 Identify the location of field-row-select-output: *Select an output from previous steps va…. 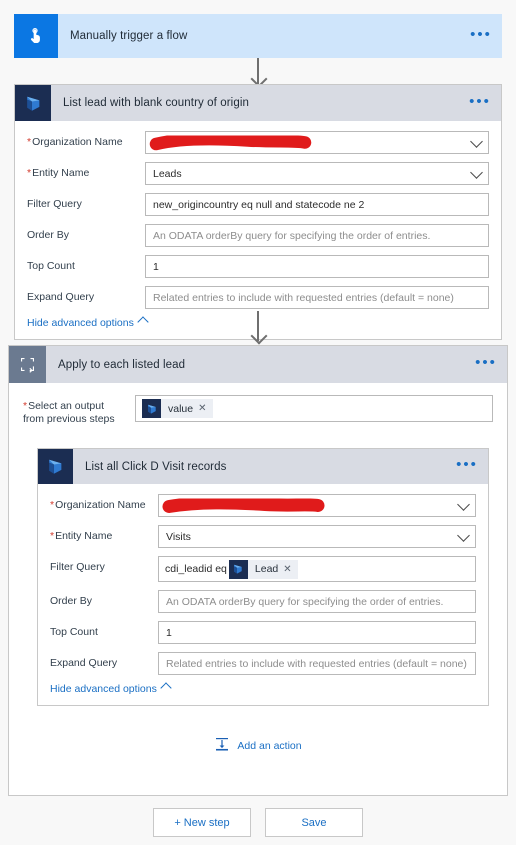
(258, 410).